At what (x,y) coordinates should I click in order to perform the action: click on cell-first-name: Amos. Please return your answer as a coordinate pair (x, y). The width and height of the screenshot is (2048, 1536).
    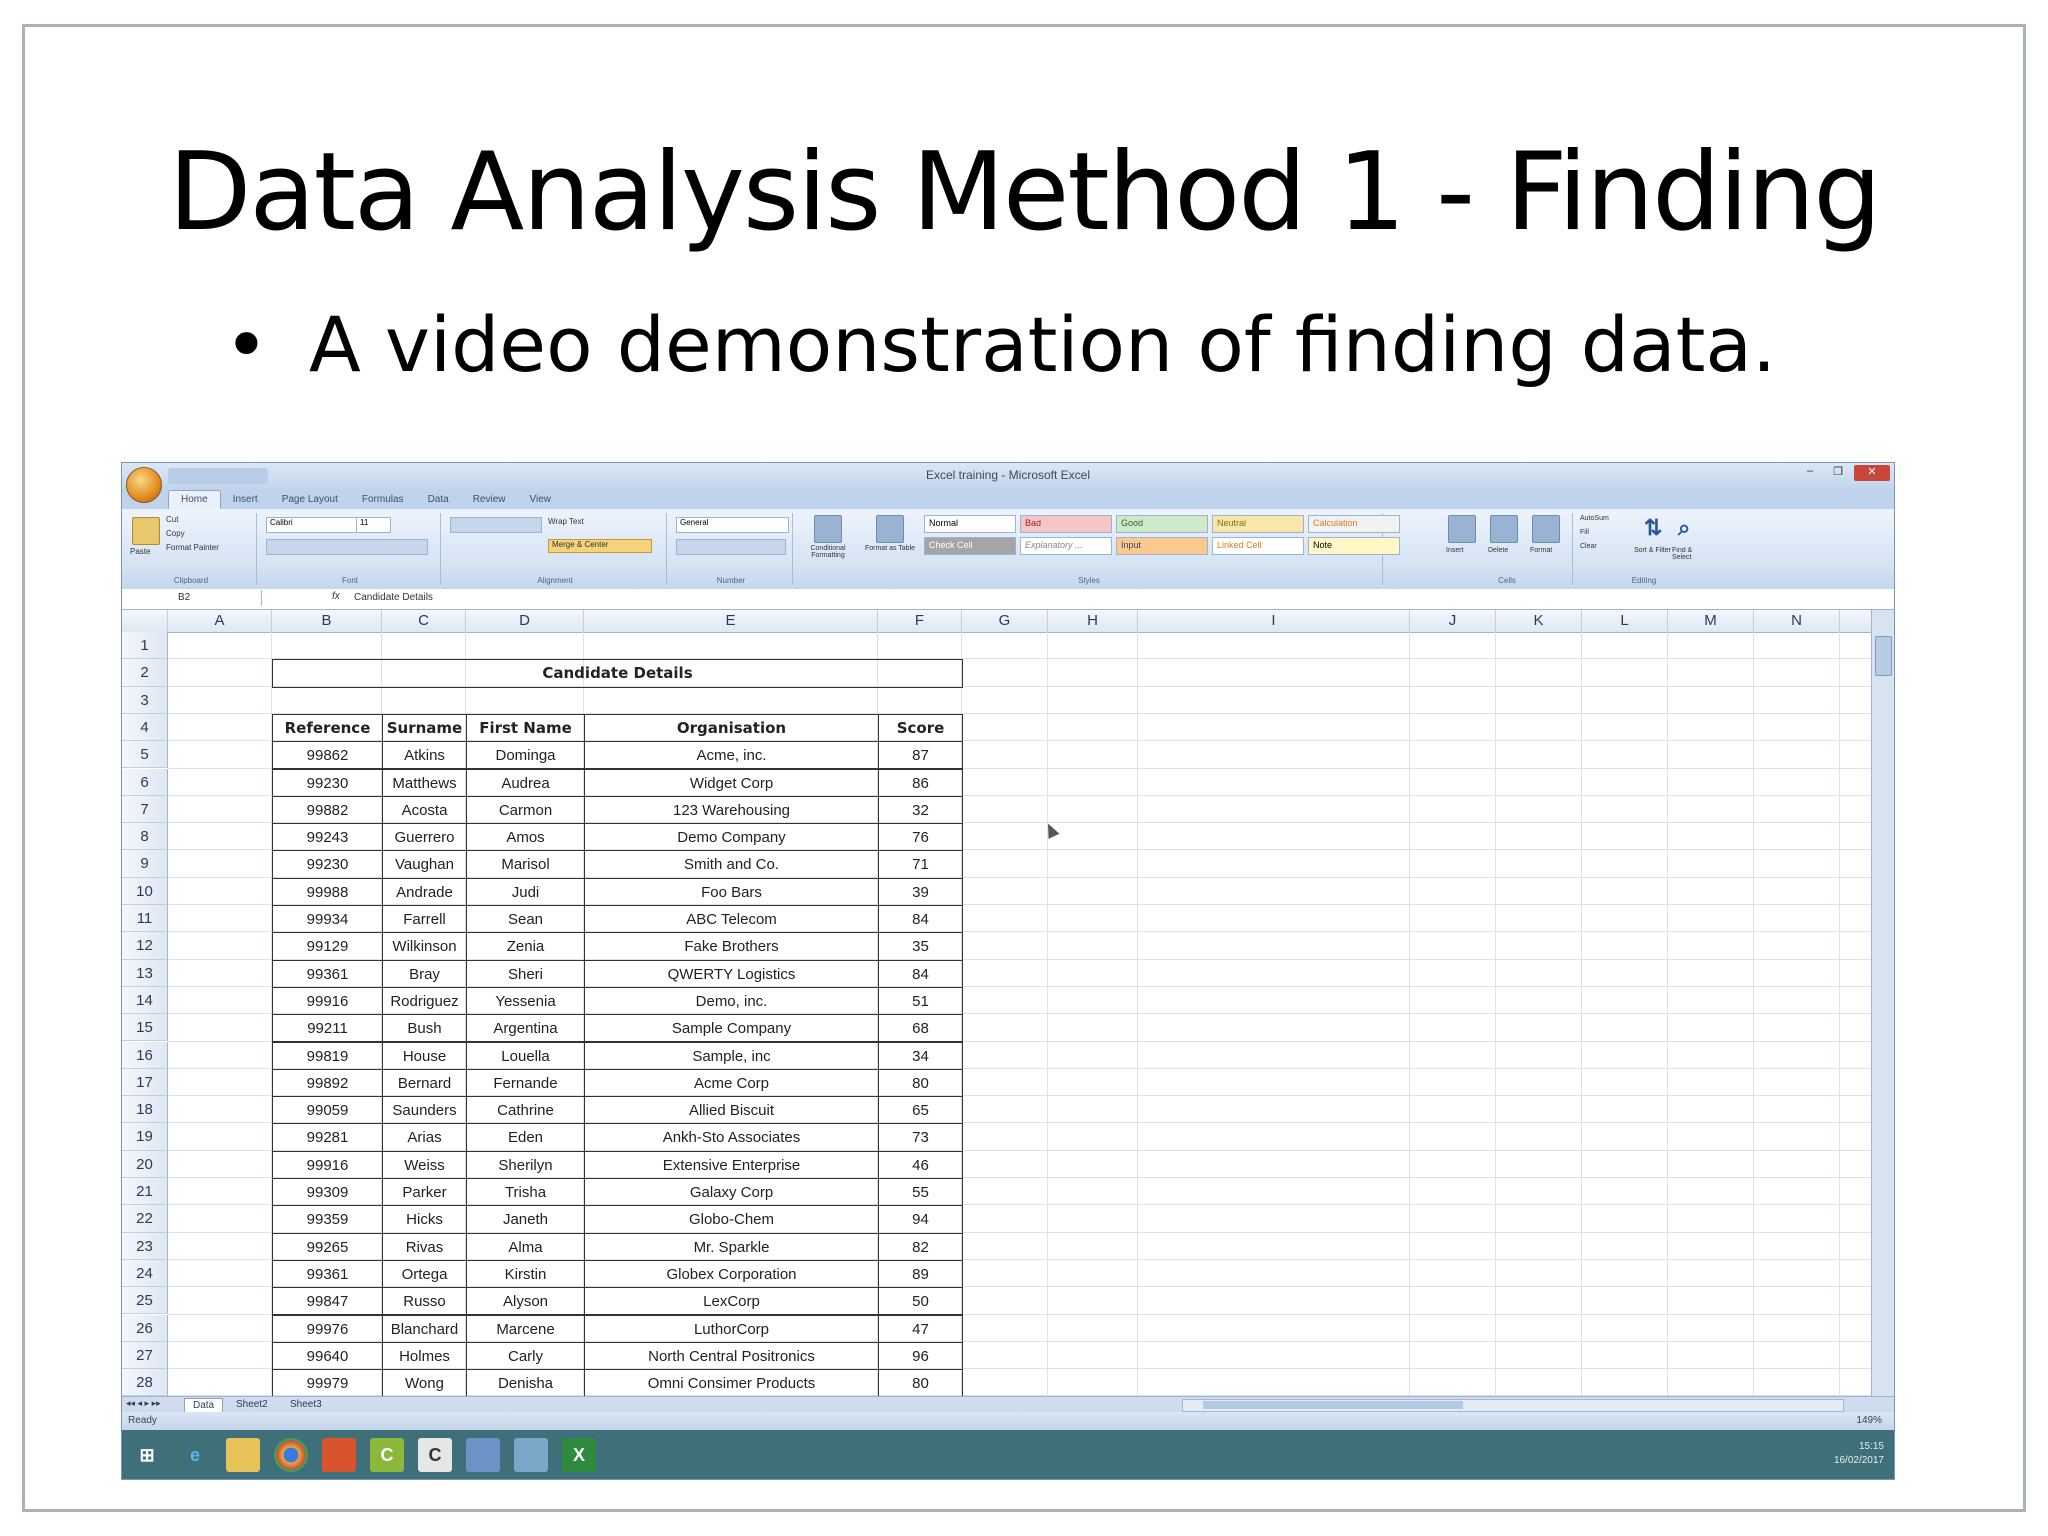
    Looking at the image, I should click on (525, 837).